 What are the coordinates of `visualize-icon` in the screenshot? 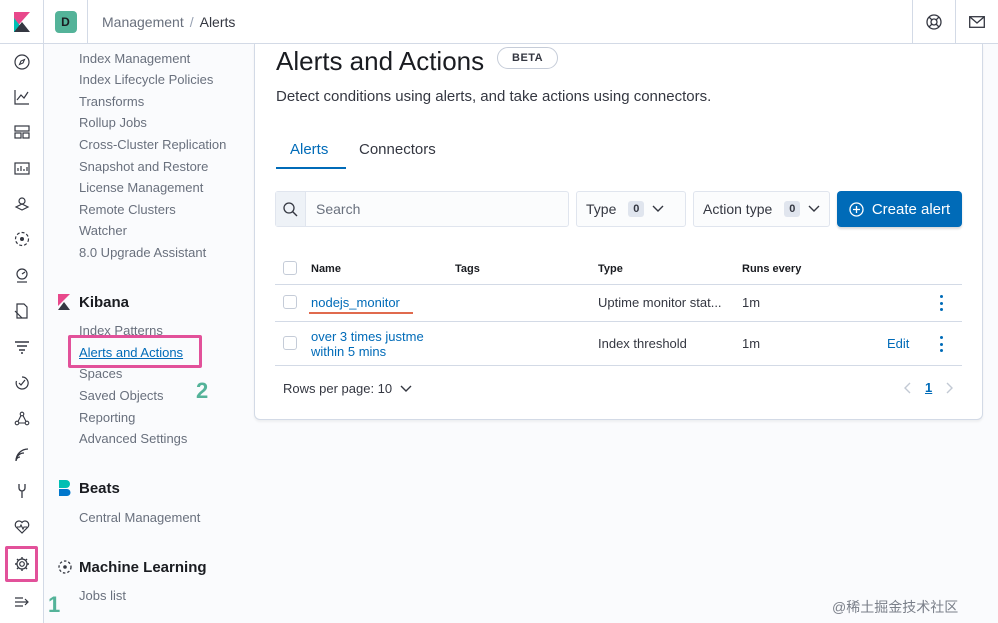 It's located at (22, 97).